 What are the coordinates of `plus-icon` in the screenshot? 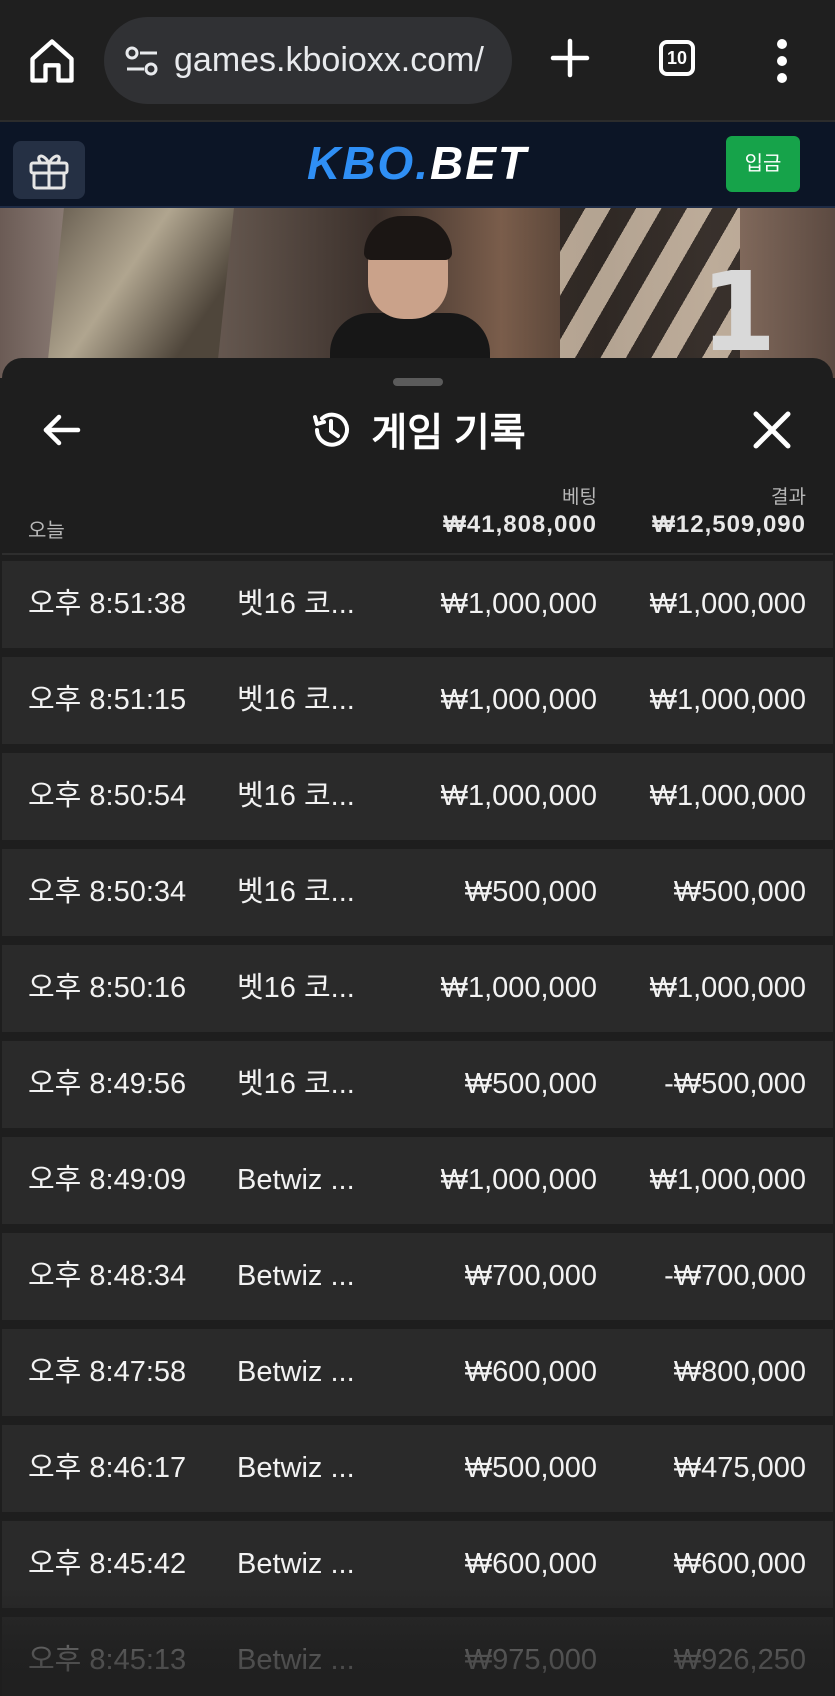 It's located at (570, 58).